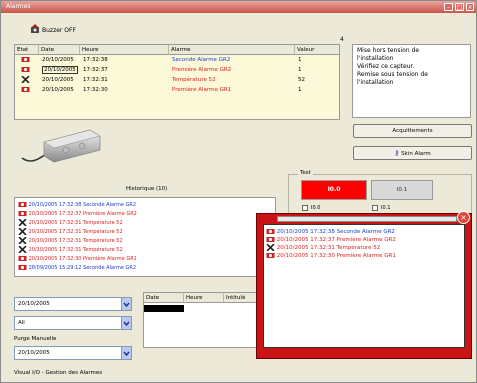 The width and height of the screenshot is (477, 383). Describe the element at coordinates (95, 90) in the screenshot. I see `alarm-heure: 17:32:30` at that location.